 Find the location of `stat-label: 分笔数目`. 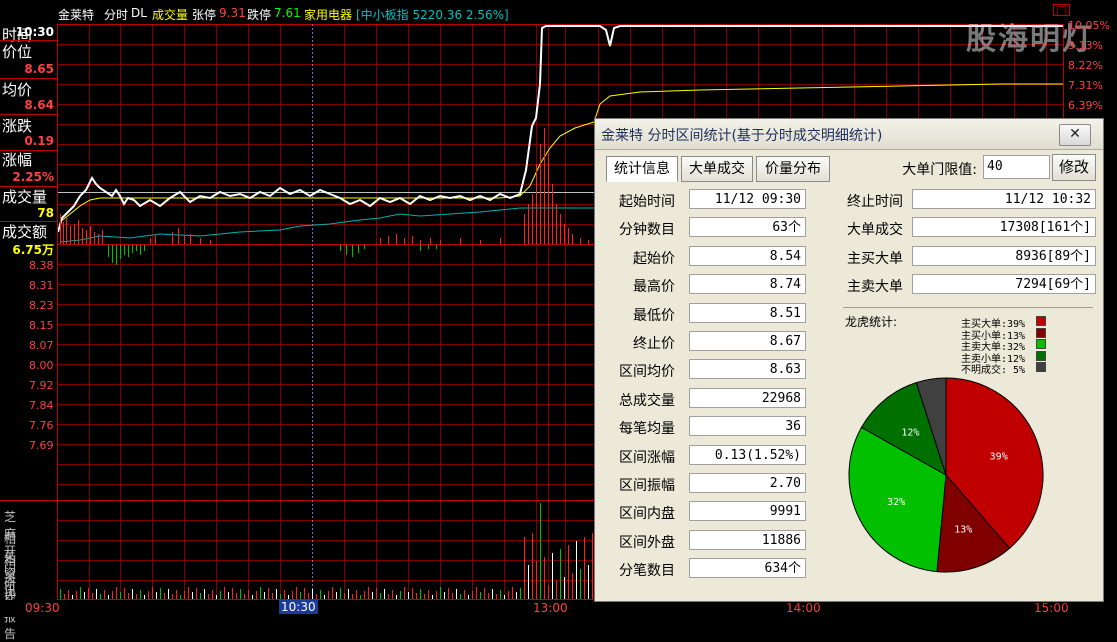

stat-label: 分笔数目 is located at coordinates (647, 571).